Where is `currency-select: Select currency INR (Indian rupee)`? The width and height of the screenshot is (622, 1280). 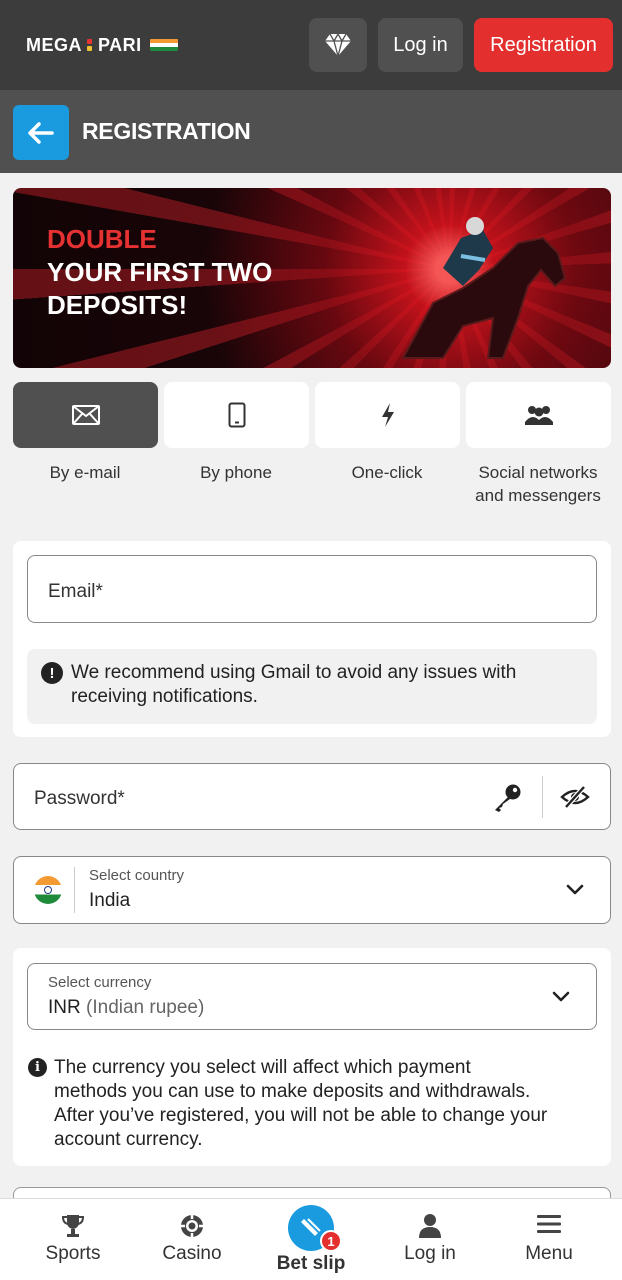
currency-select: Select currency INR (Indian rupee) is located at coordinates (312, 996).